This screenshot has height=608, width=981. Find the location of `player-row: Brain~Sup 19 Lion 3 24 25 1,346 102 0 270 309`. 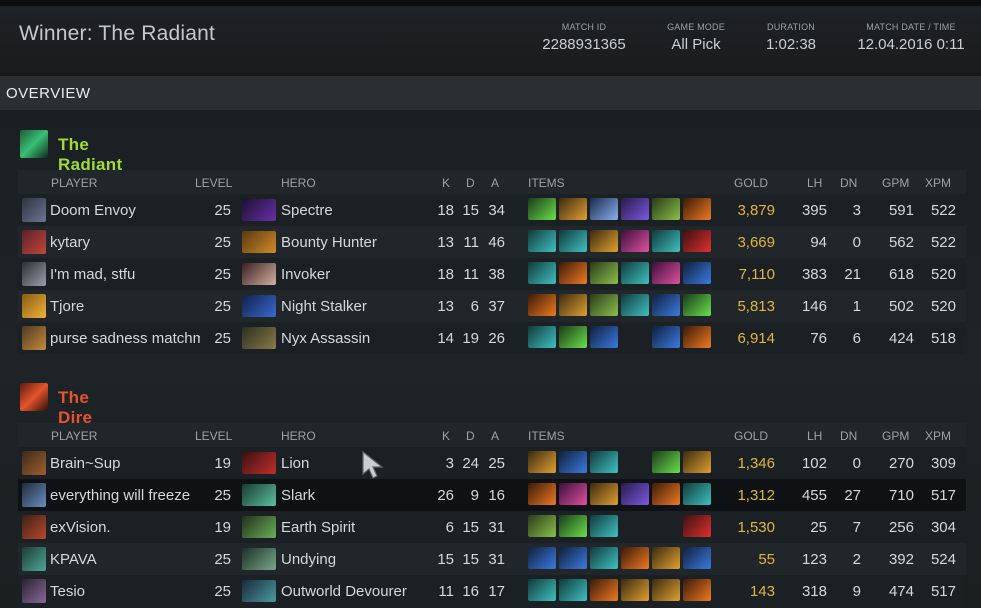

player-row: Brain~Sup 19 Lion 3 24 25 1,346 102 0 270 309 is located at coordinates (492, 463).